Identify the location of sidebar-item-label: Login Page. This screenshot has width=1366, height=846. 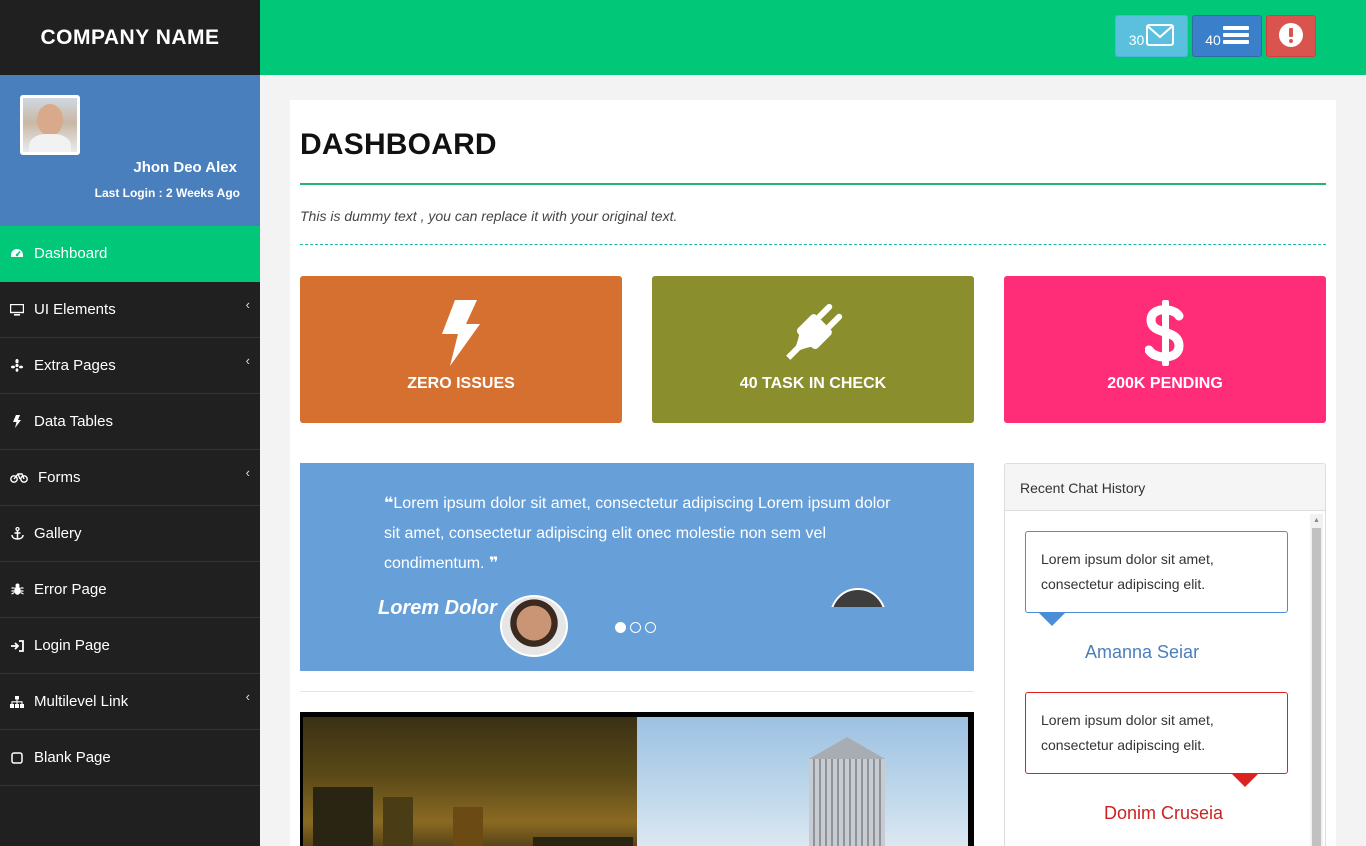
(72, 645).